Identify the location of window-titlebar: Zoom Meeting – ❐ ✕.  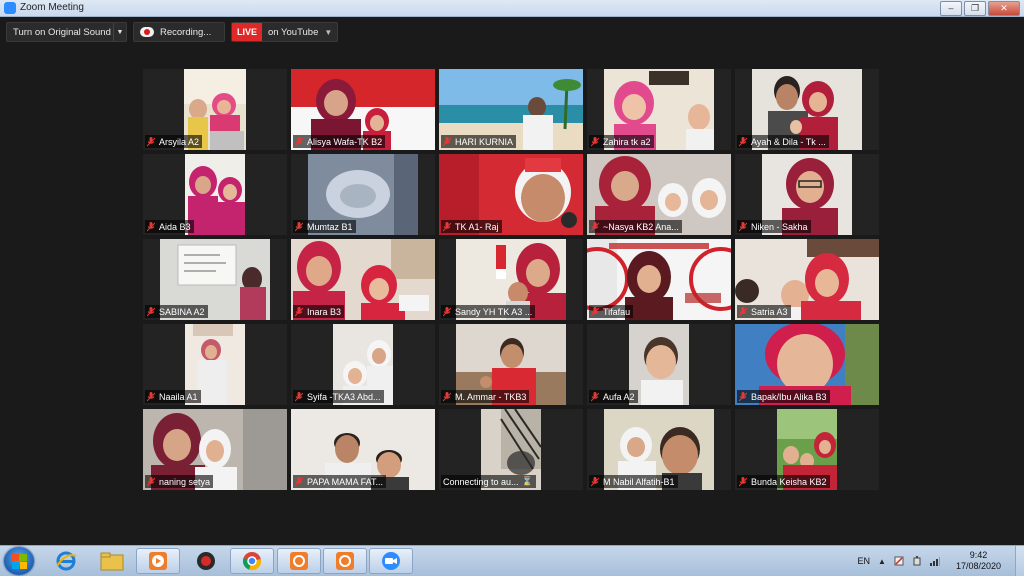
(512, 8).